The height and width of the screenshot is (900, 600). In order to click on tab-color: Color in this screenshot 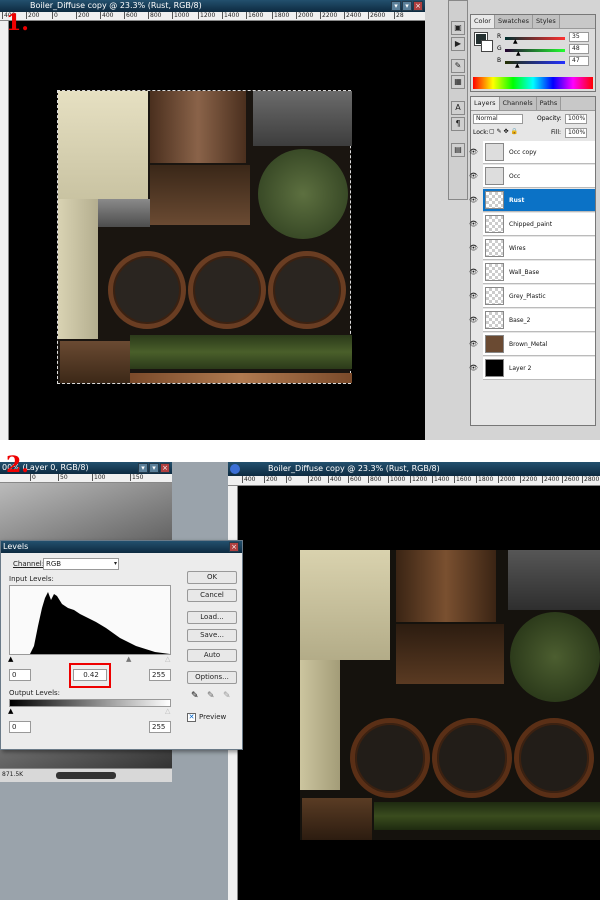, I will do `click(483, 21)`.